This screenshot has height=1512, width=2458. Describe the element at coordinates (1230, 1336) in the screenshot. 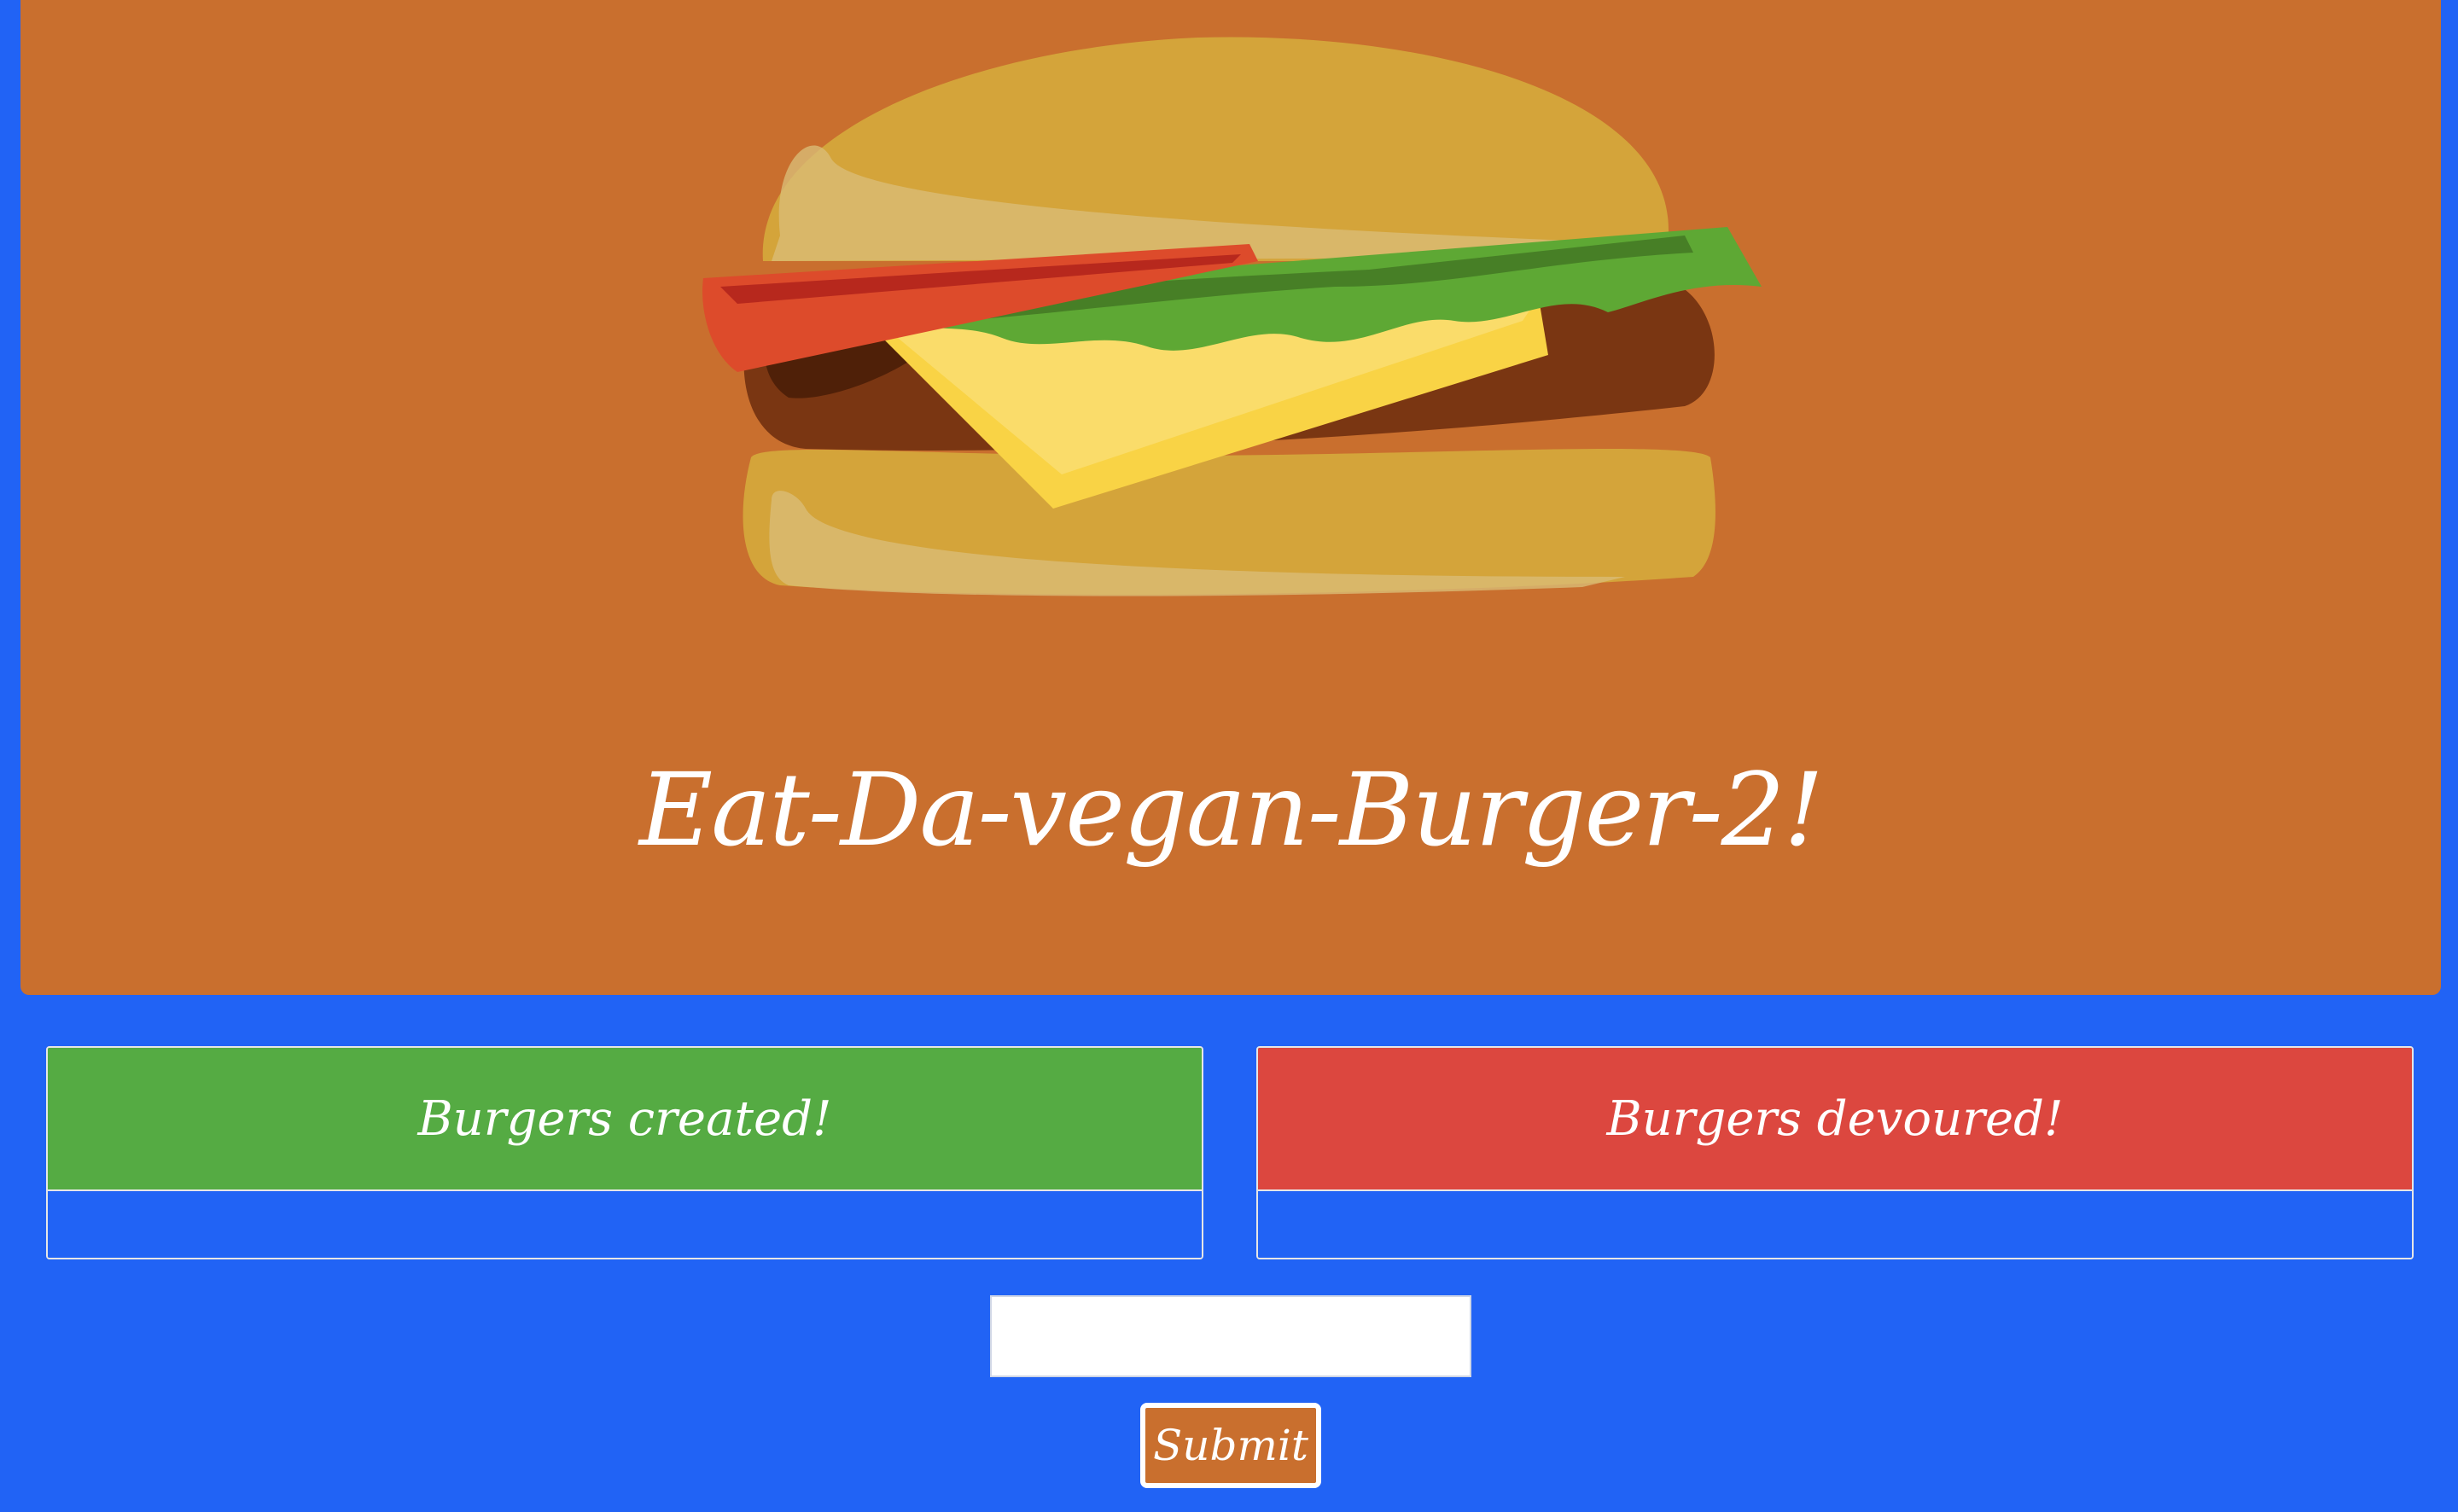

I see `burger-name-input` at that location.